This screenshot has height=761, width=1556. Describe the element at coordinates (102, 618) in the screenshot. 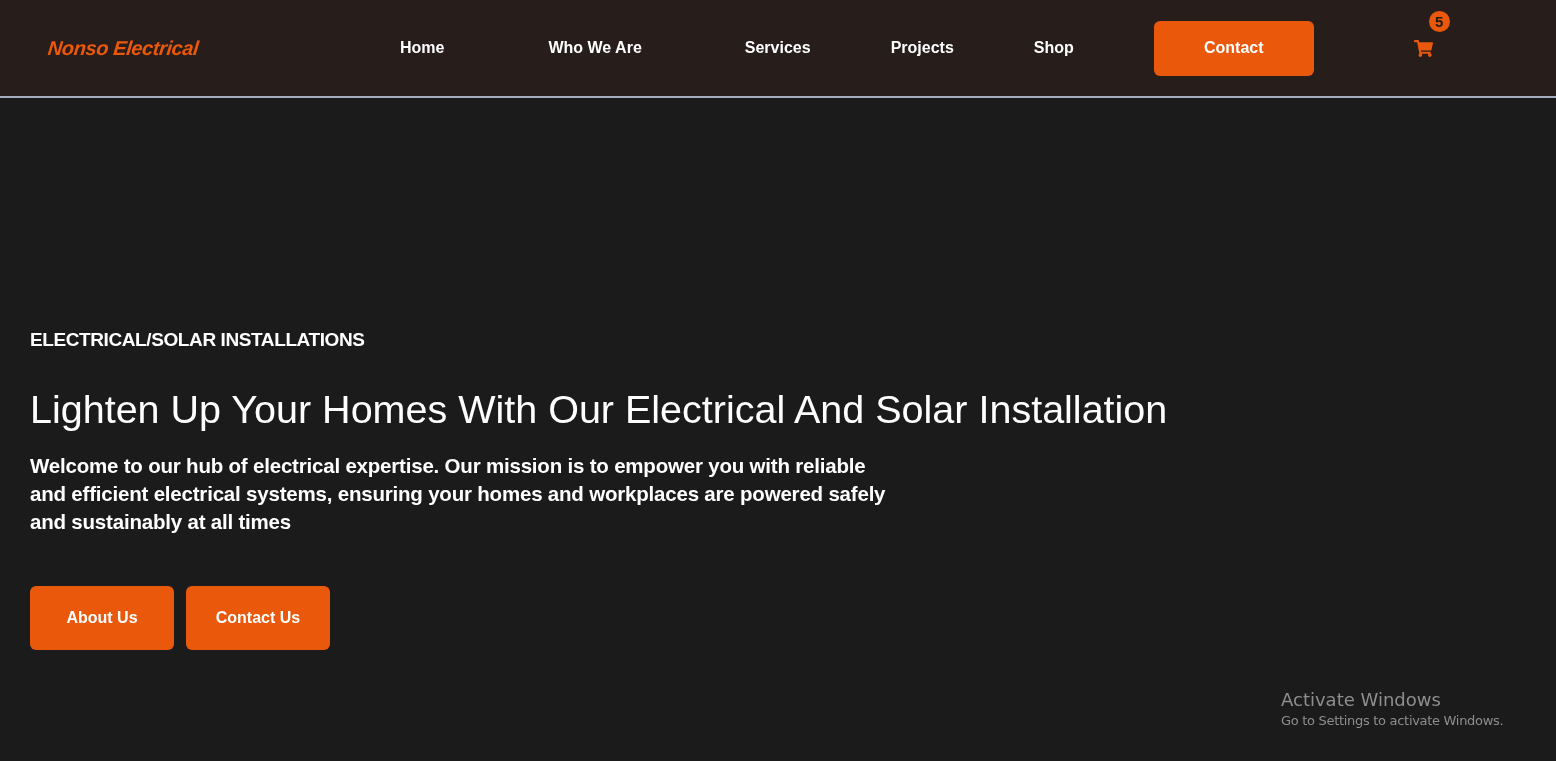

I see `hero-button: About Us` at that location.